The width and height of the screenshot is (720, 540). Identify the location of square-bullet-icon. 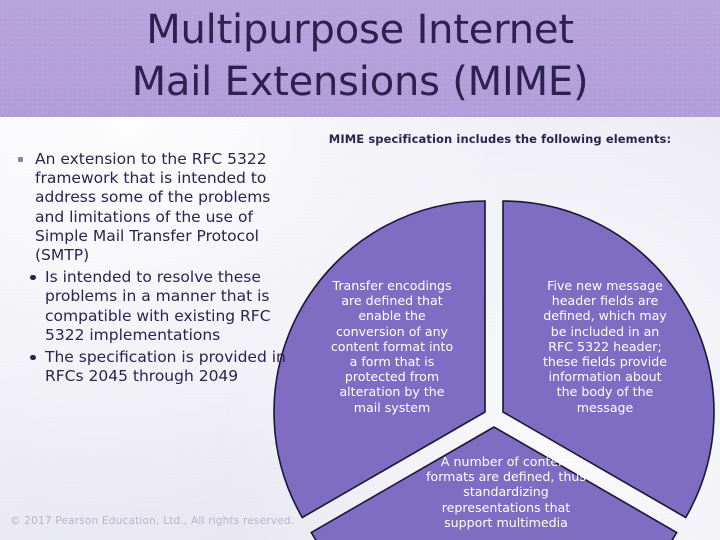
(20, 159).